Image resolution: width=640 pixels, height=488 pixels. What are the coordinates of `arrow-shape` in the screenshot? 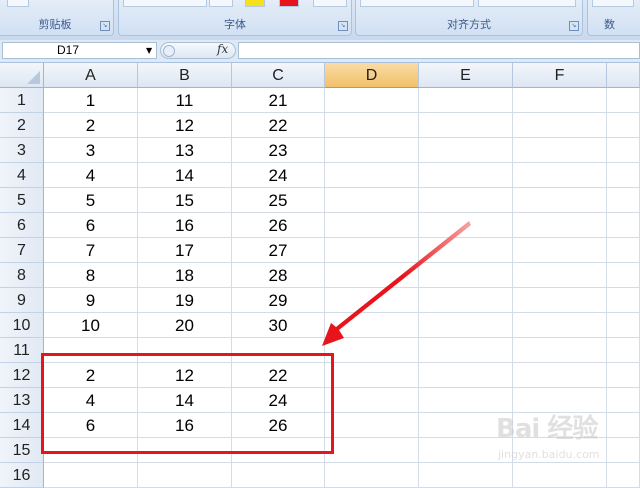 It's located at (396, 283).